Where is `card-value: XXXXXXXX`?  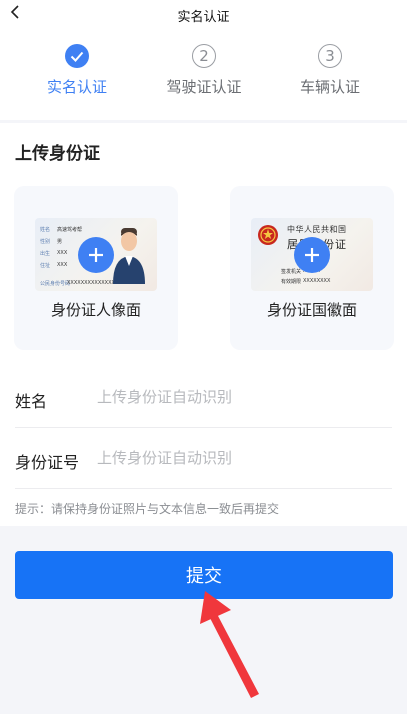 card-value: XXXXXXXX is located at coordinates (317, 281).